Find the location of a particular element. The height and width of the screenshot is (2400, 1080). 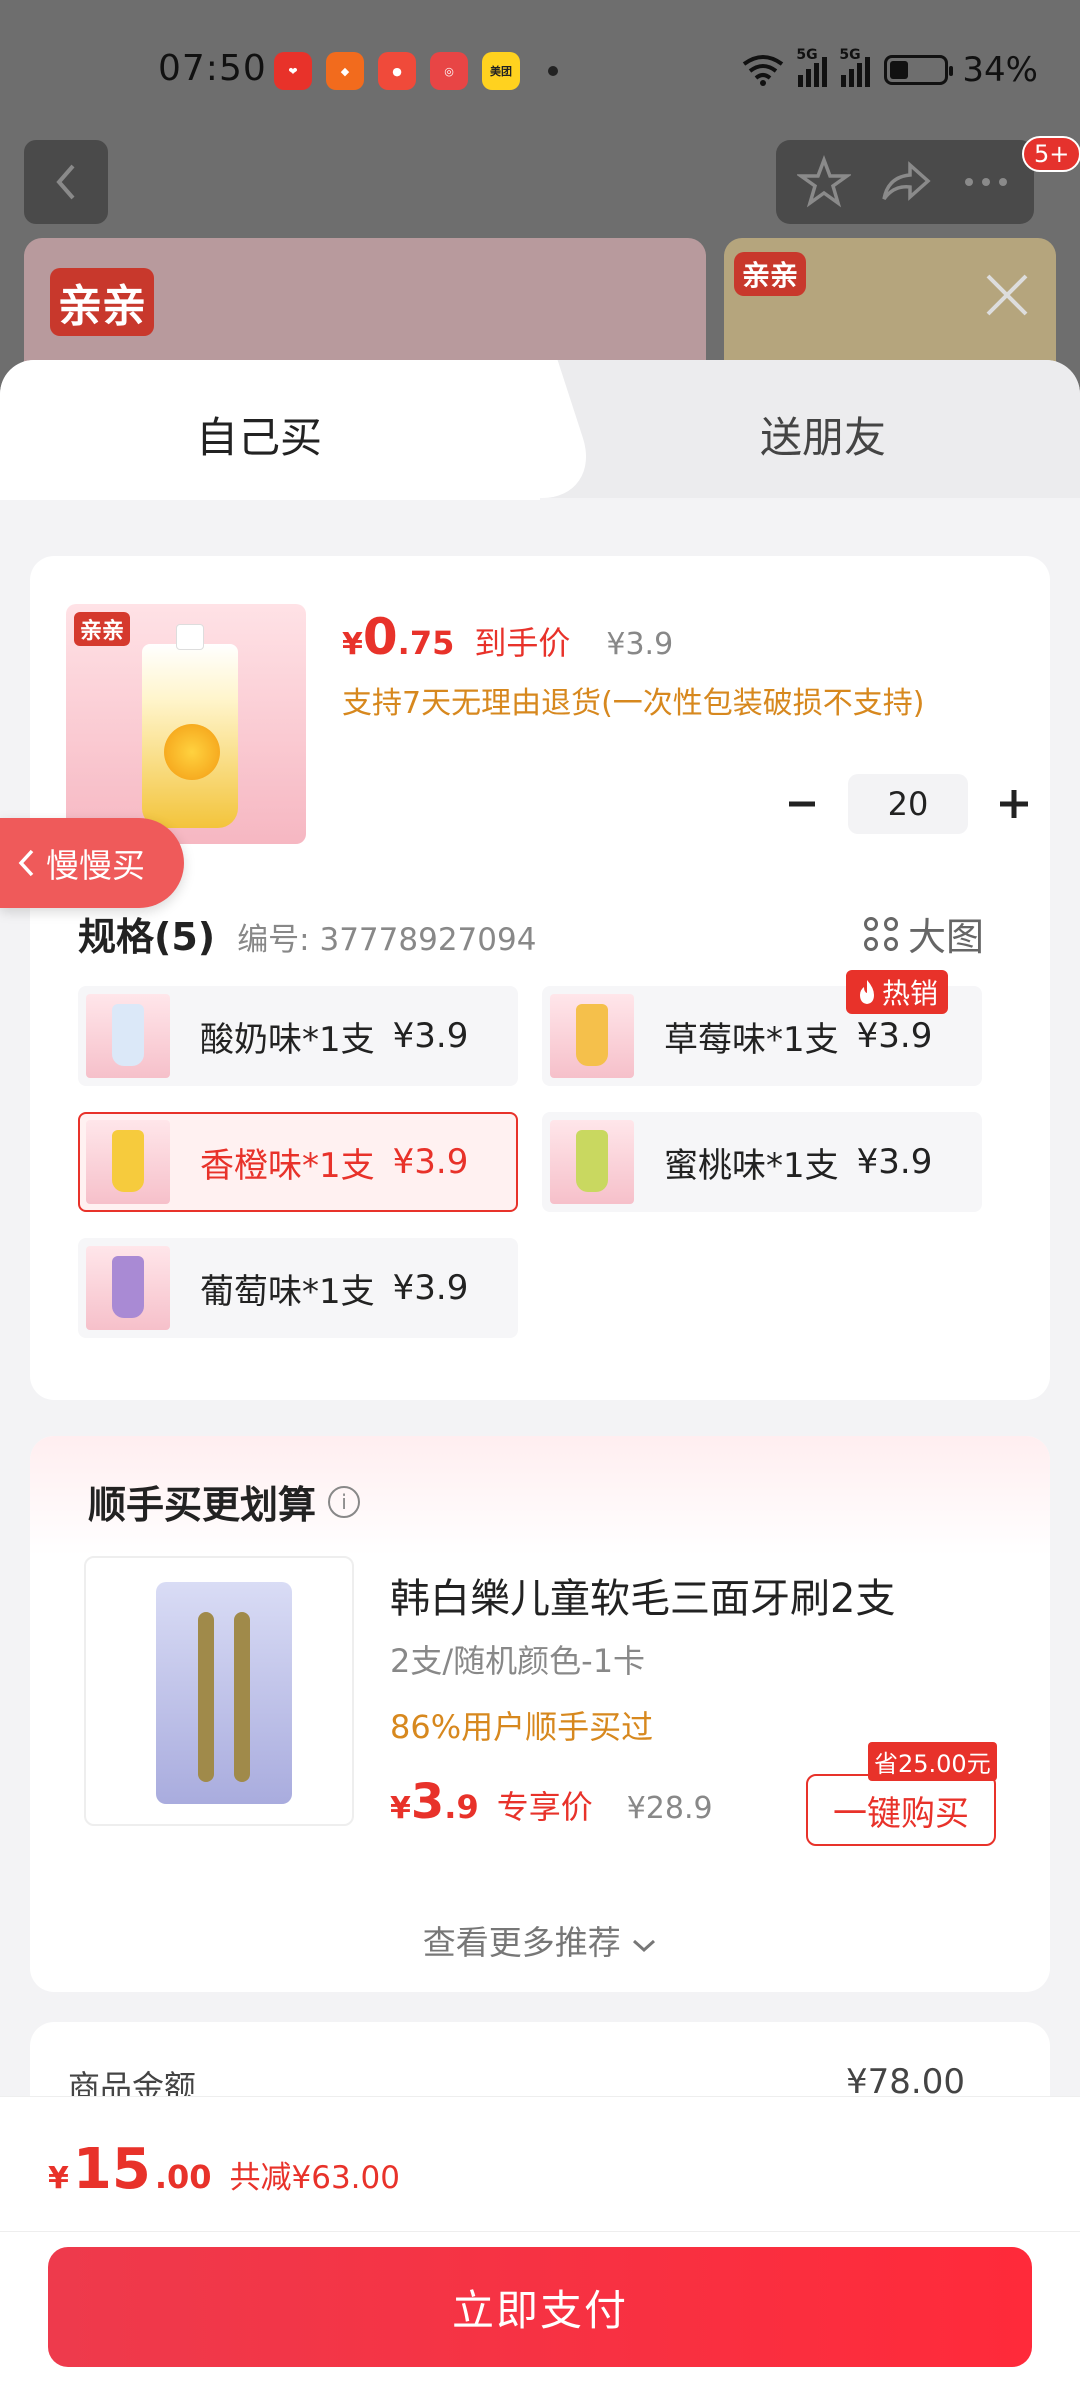

status-time: 07:50 is located at coordinates (212, 68).